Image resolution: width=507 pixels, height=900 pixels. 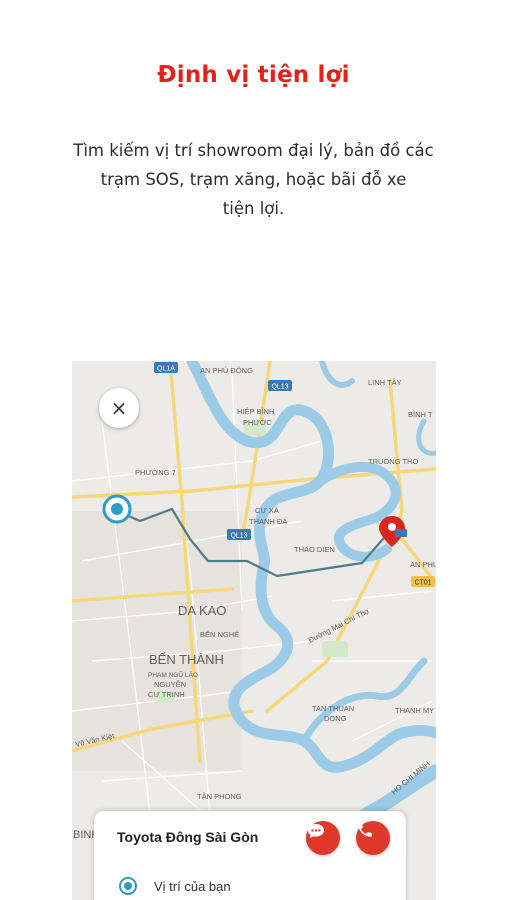 What do you see at coordinates (267, 510) in the screenshot?
I see `map-label: CƯ XÁ` at bounding box center [267, 510].